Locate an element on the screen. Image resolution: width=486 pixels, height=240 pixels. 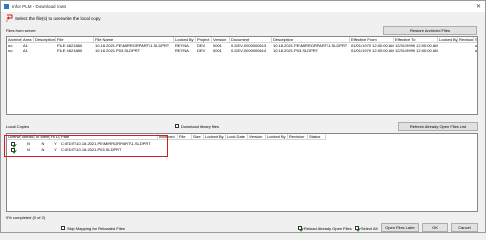
table-cell: FILE 4621880 is located at coordinates (70, 50).